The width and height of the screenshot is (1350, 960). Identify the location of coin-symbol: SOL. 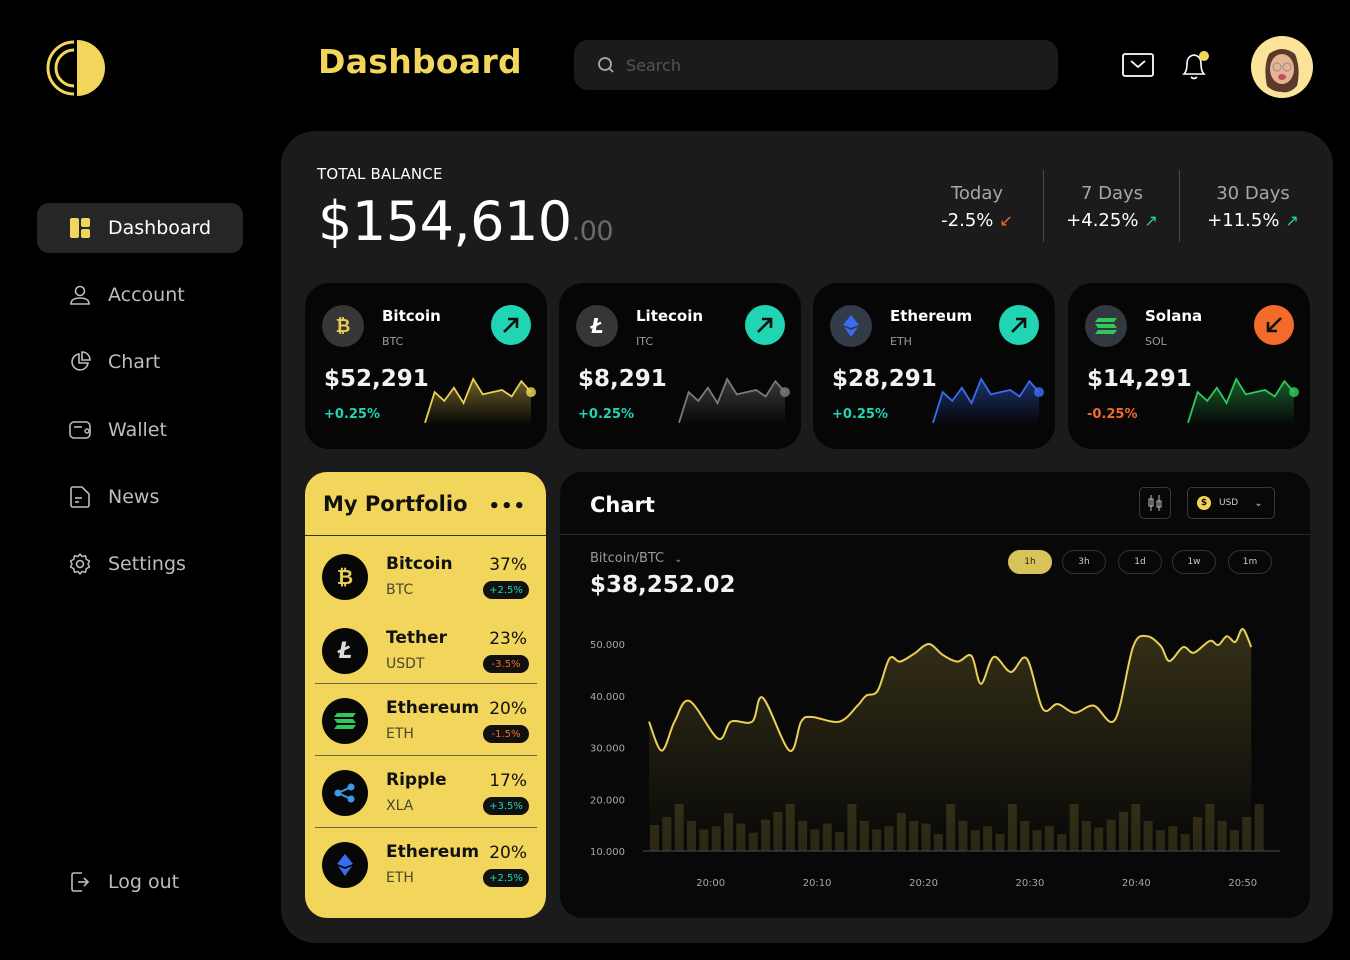
(1156, 341).